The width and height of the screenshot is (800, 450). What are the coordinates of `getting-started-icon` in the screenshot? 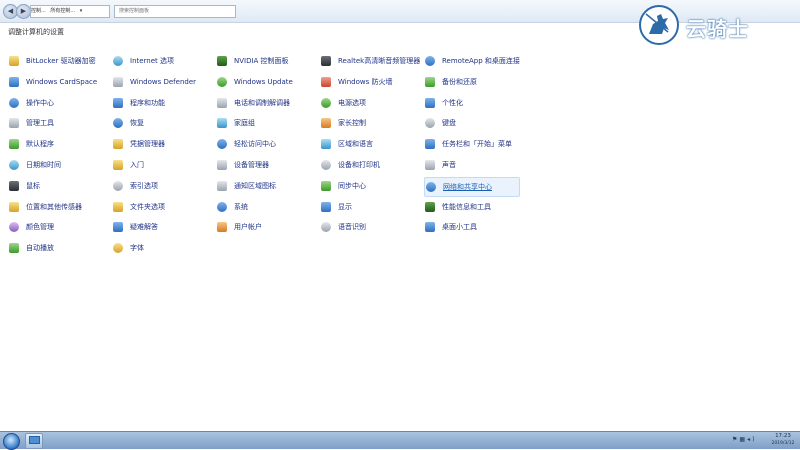 It's located at (118, 165).